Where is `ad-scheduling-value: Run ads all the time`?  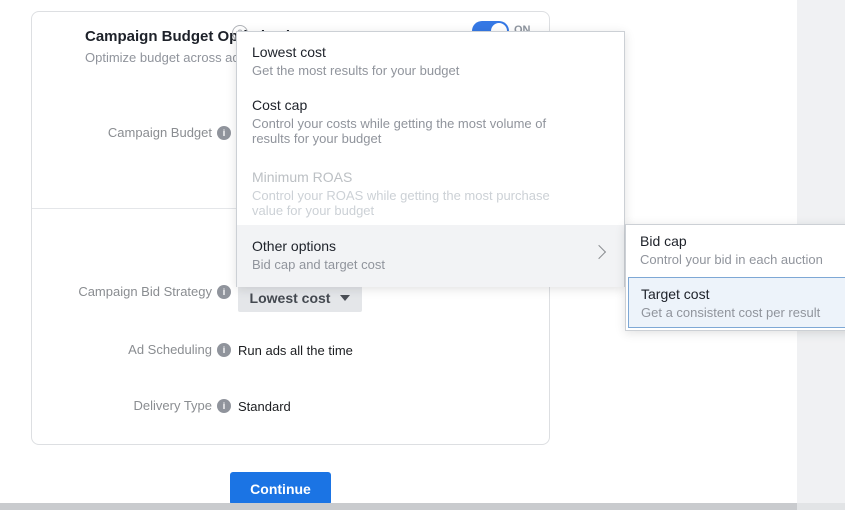 ad-scheduling-value: Run ads all the time is located at coordinates (295, 350).